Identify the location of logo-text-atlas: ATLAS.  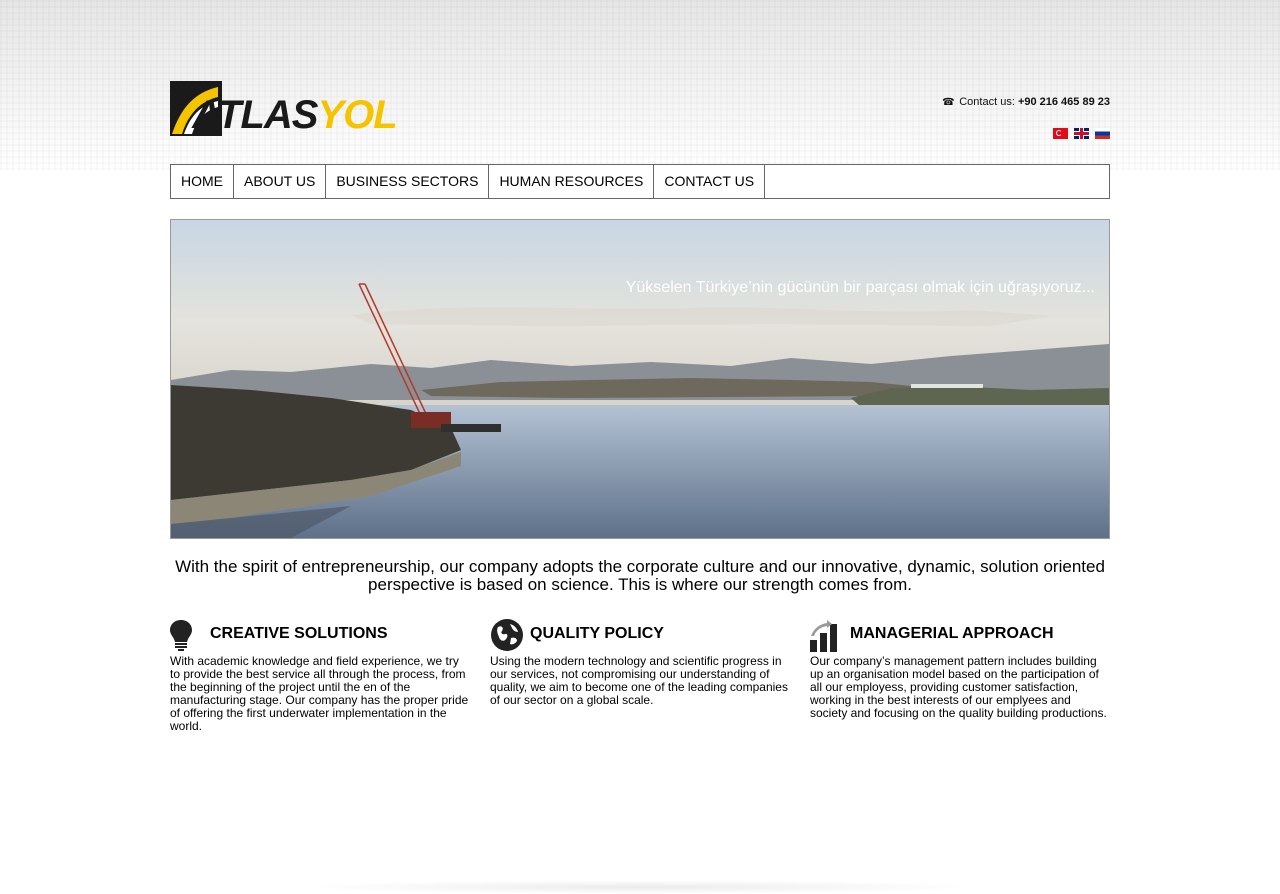
(255, 115).